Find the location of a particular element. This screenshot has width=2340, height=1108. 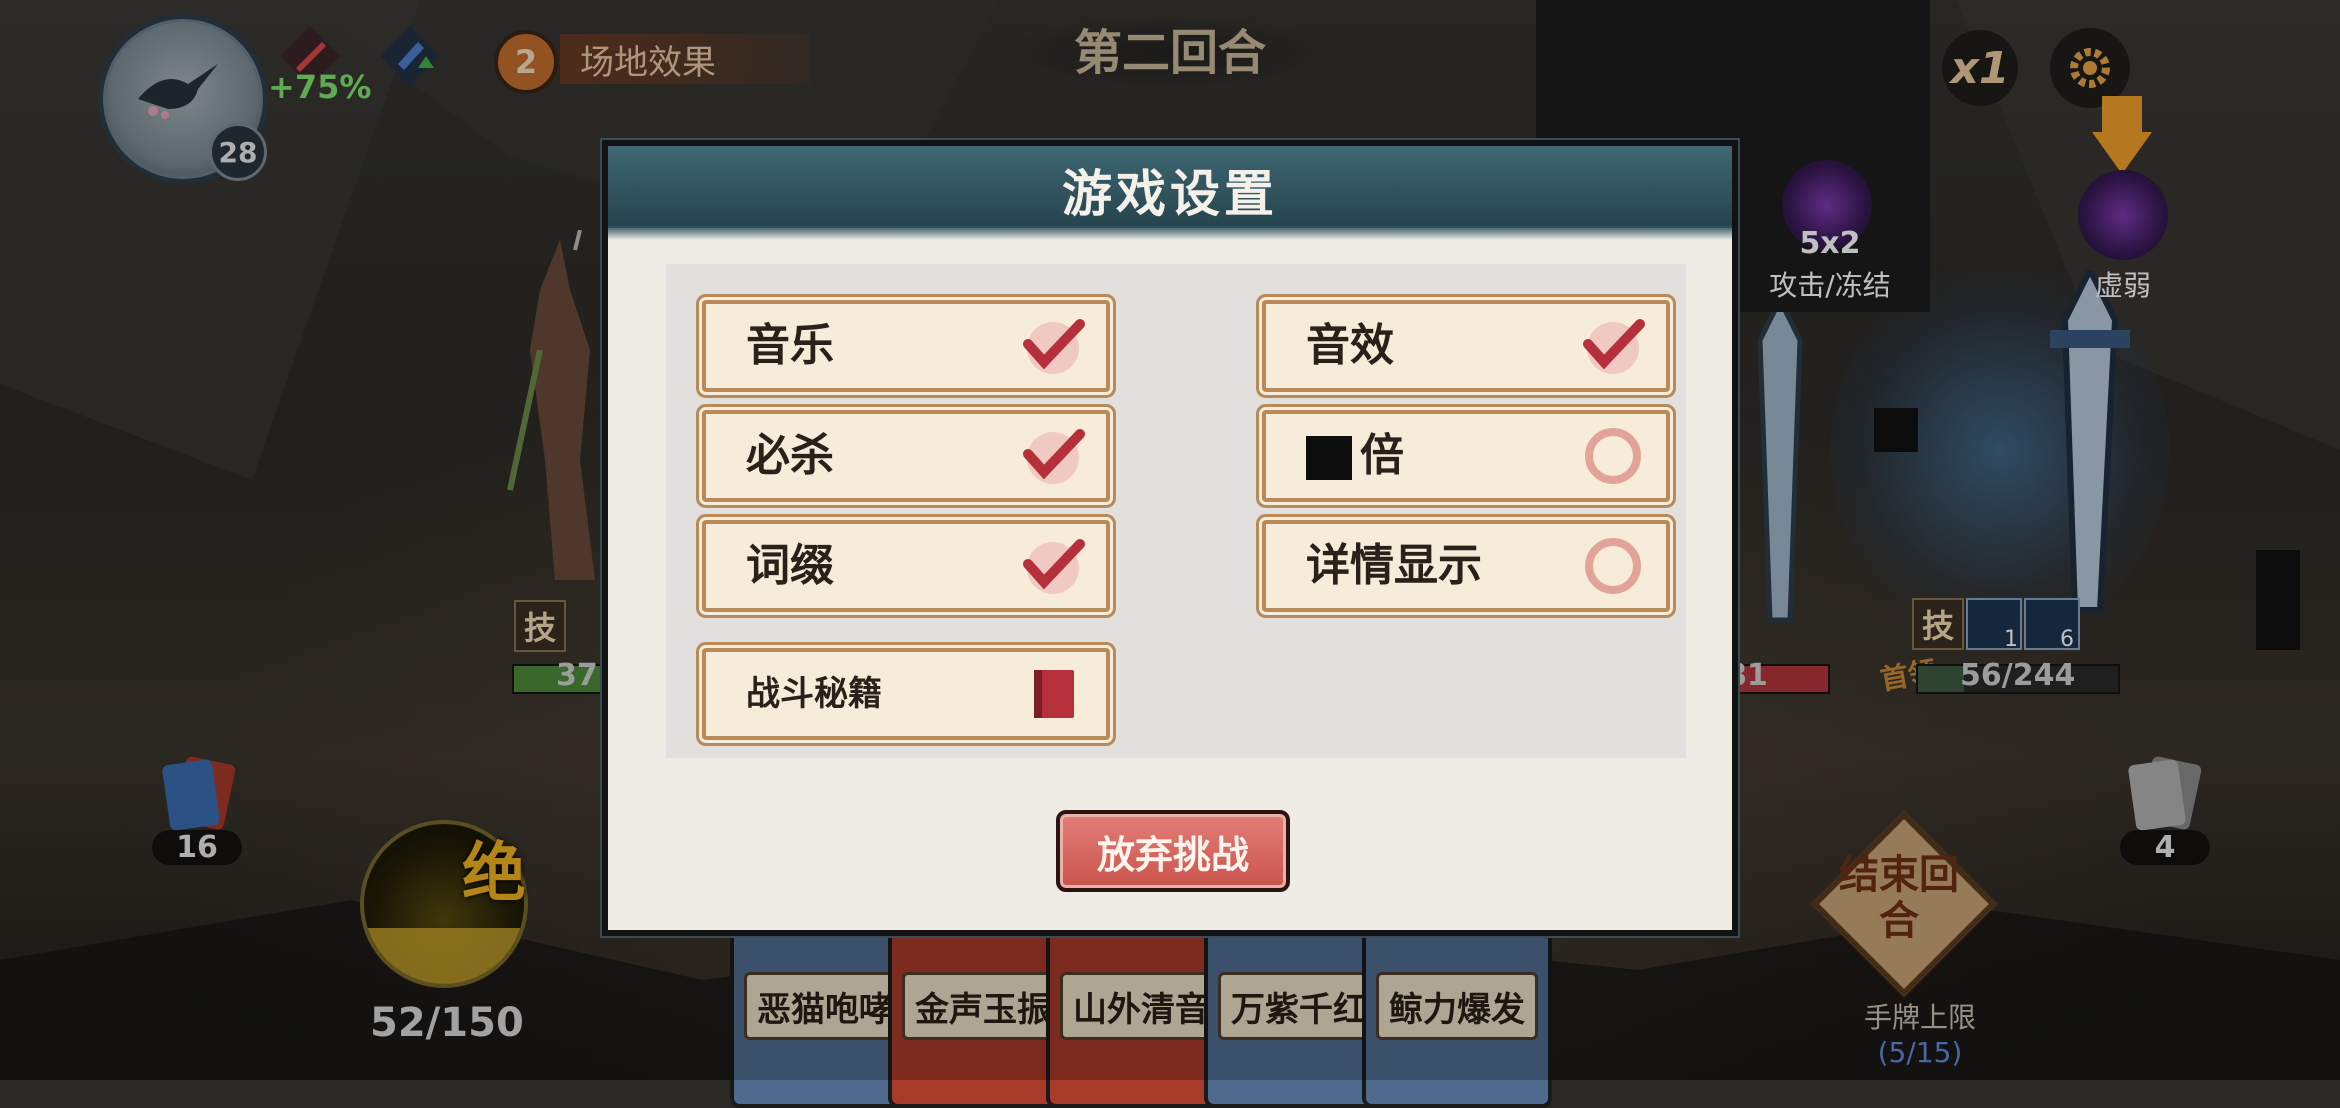

battle-guide-button: 战斗秘籍 is located at coordinates (906, 694).